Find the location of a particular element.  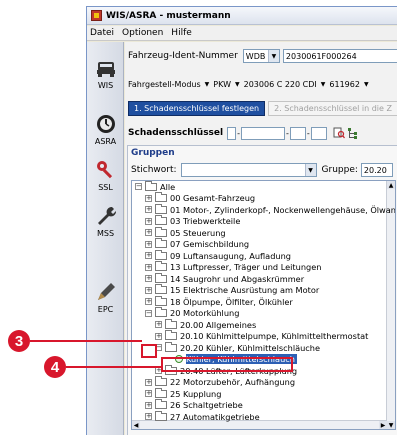

ident-prefix-select: WDB ▼ is located at coordinates (261, 56).